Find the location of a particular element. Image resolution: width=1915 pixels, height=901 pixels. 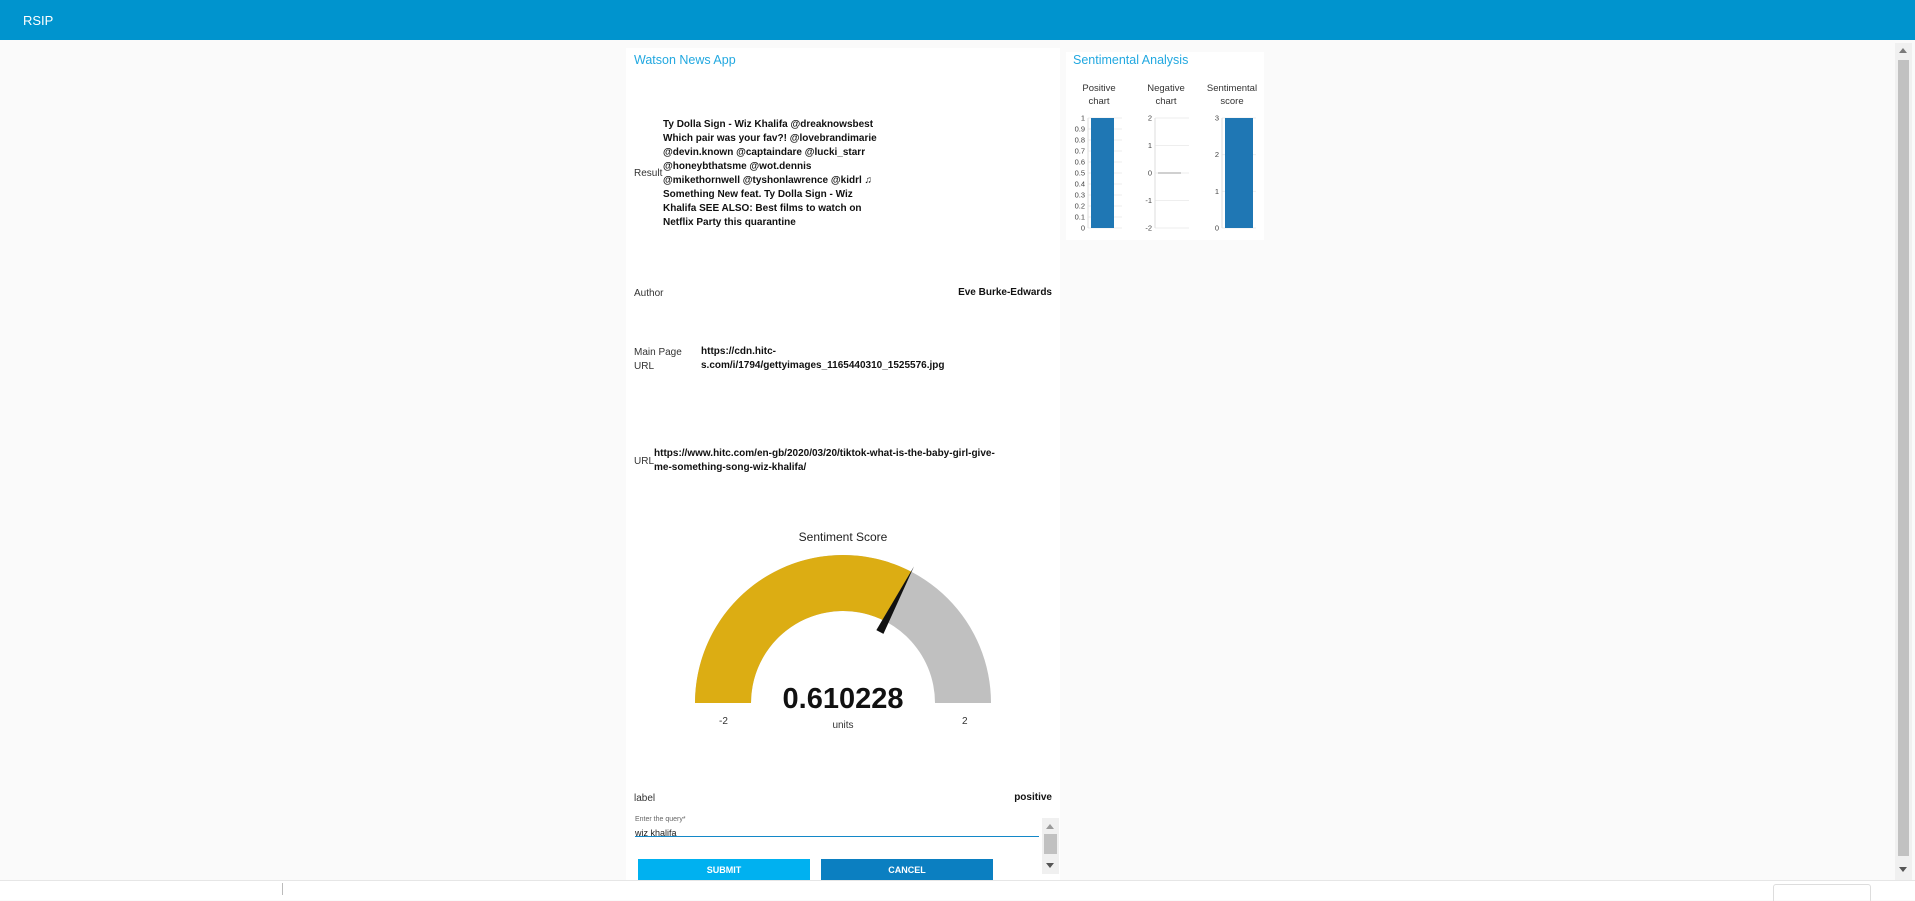

tick-label: 0.8 is located at coordinates (1080, 140).